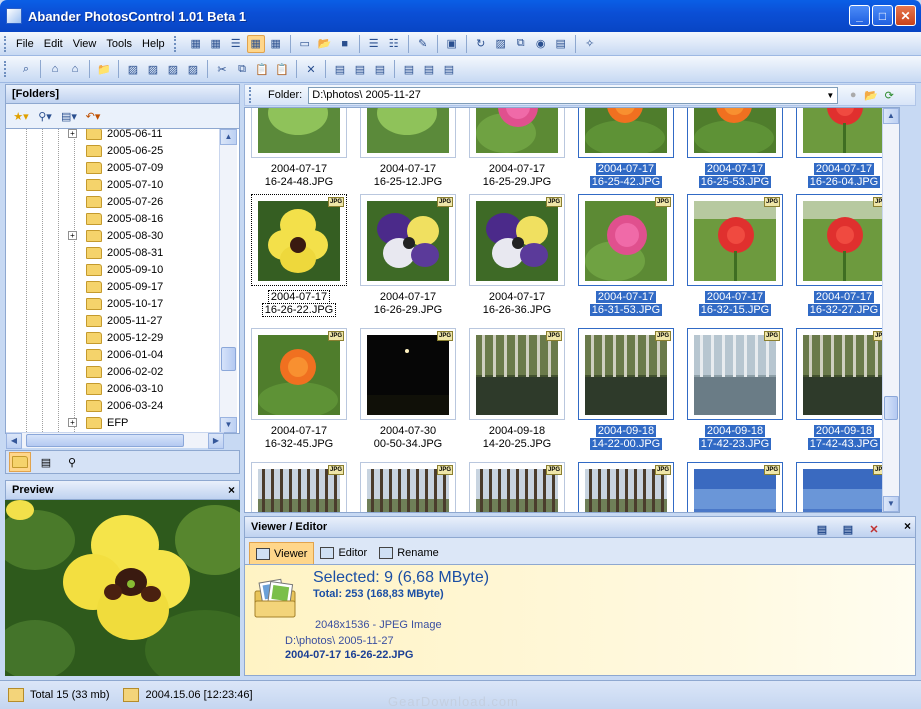  I want to click on path-dropdown-icon: ▼, so click(830, 95).